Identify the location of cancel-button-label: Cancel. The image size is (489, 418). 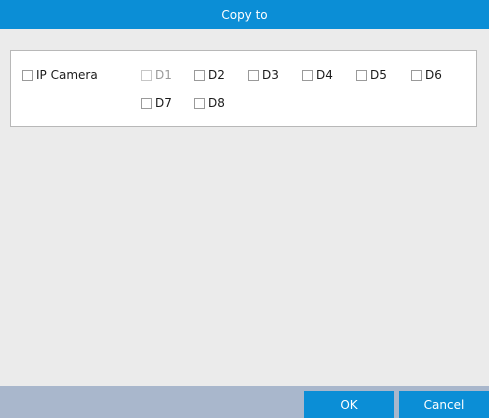
(444, 404).